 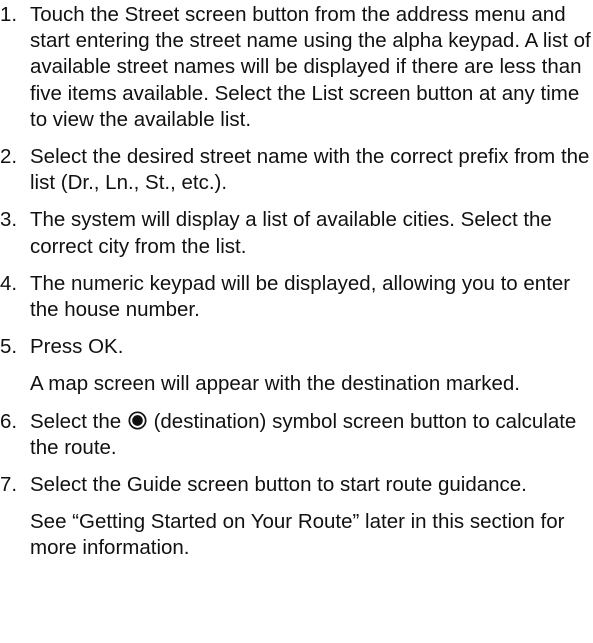 What do you see at coordinates (9, 157) in the screenshot?
I see `step-number: 2.` at bounding box center [9, 157].